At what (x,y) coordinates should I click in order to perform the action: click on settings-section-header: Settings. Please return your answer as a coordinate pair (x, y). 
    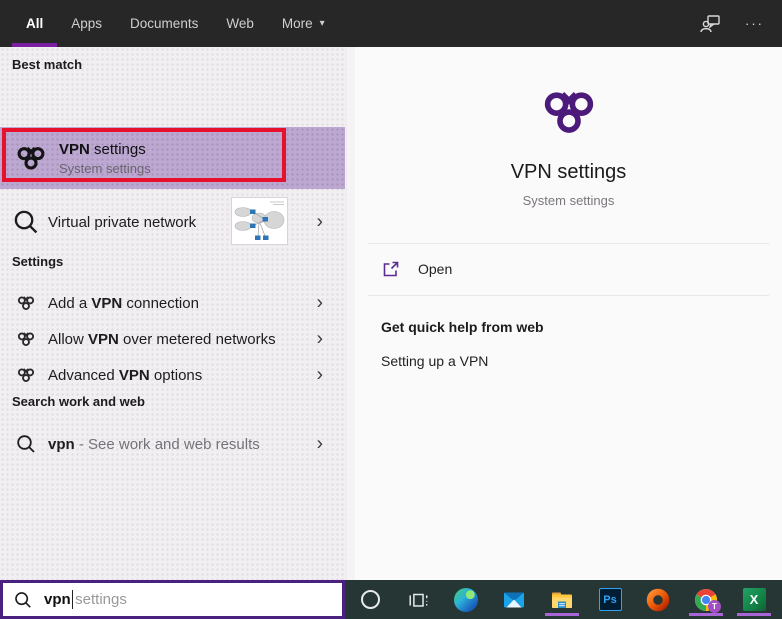
    Looking at the image, I should click on (38, 261).